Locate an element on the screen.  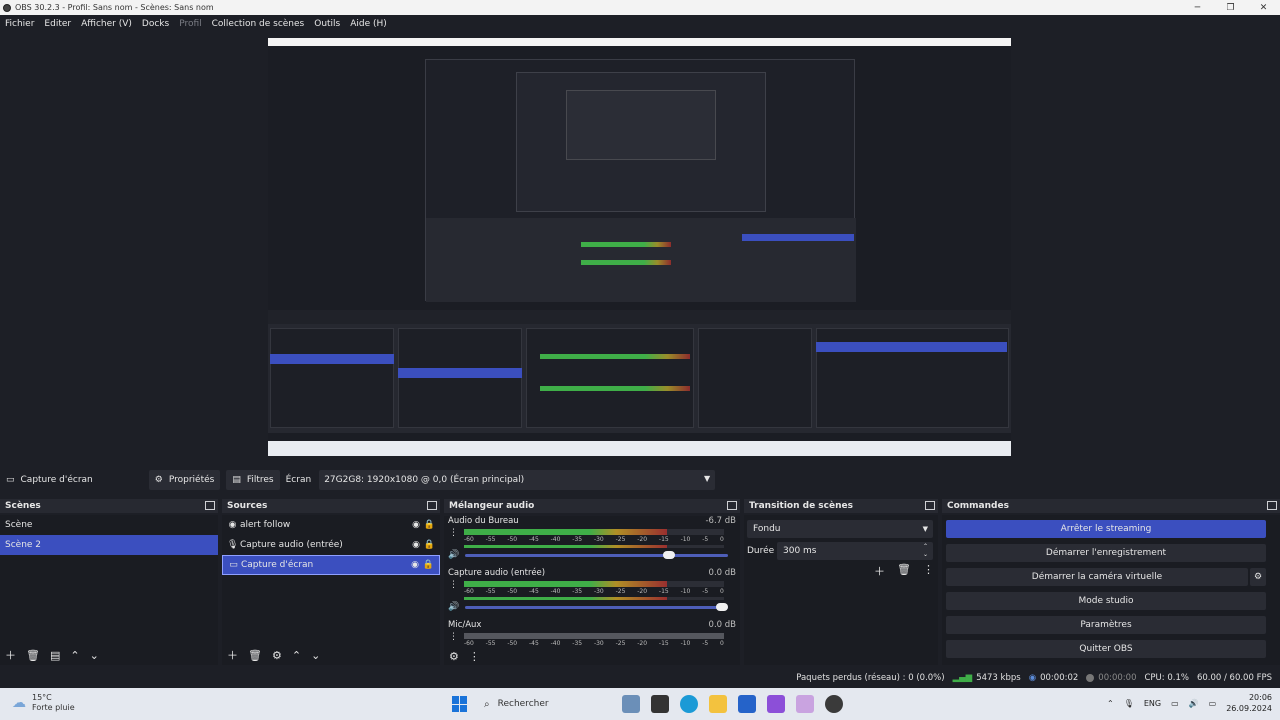
clock: 20:06 26.09.2024 is located at coordinates (1249, 703).